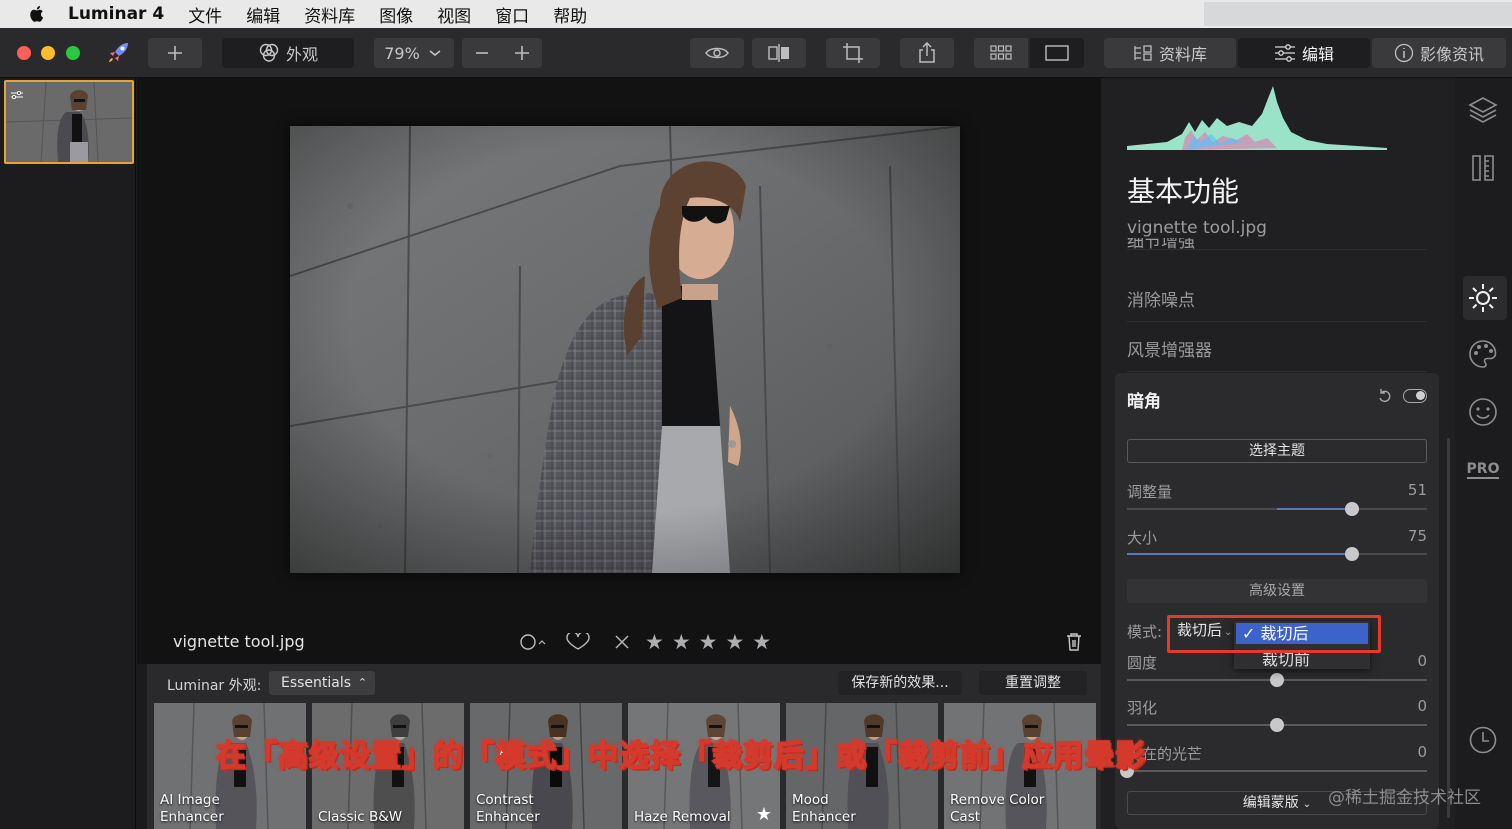 Image resolution: width=1512 pixels, height=829 pixels. Describe the element at coordinates (414, 53) in the screenshot. I see `zoom-dropdown: 79%` at that location.